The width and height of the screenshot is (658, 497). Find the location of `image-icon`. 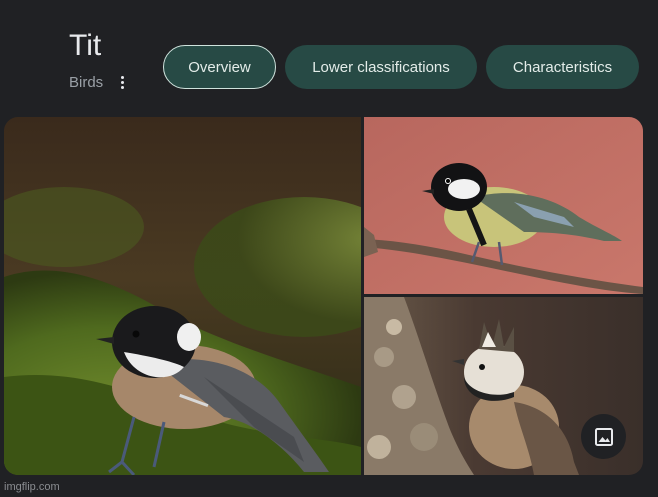

image-icon is located at coordinates (603, 436).